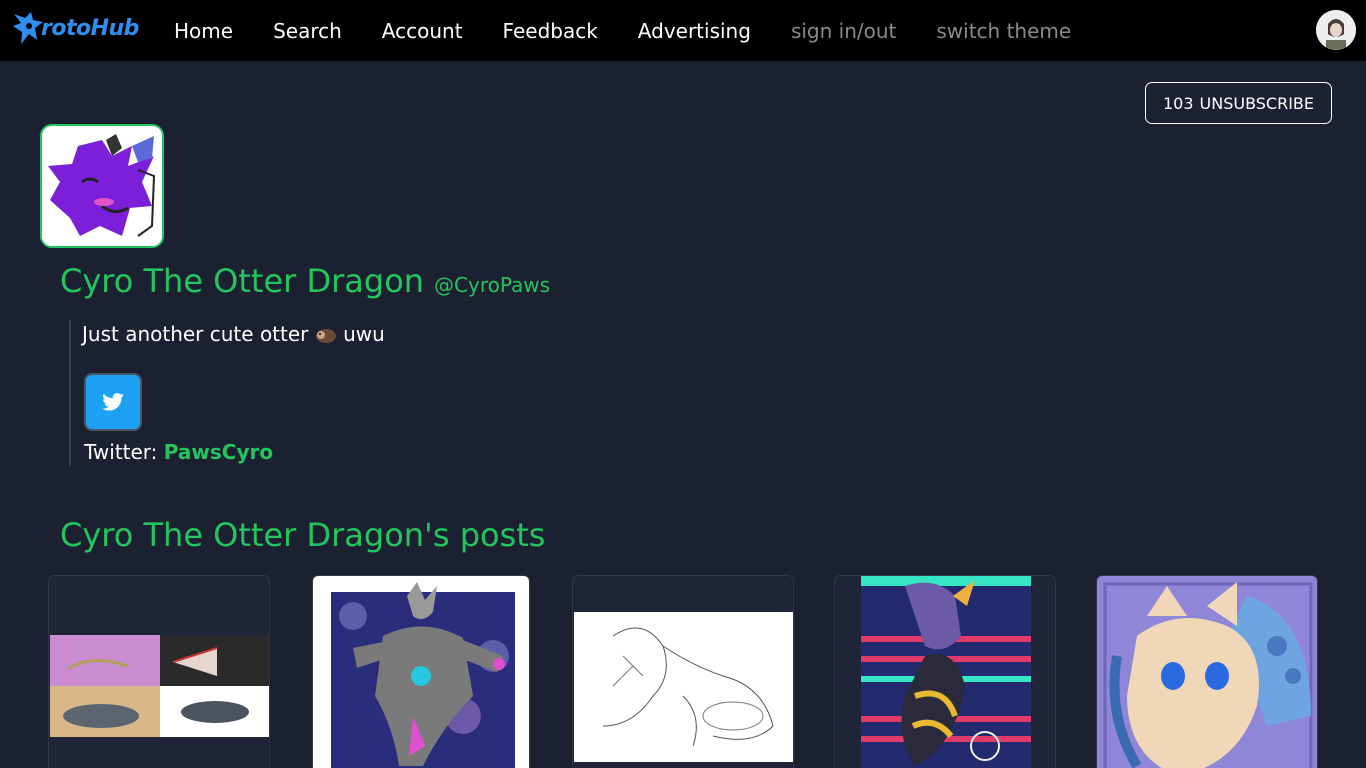 The width and height of the screenshot is (1366, 768). I want to click on profile-header: Cyro The Otter Dragon @CyroPaws, so click(305, 281).